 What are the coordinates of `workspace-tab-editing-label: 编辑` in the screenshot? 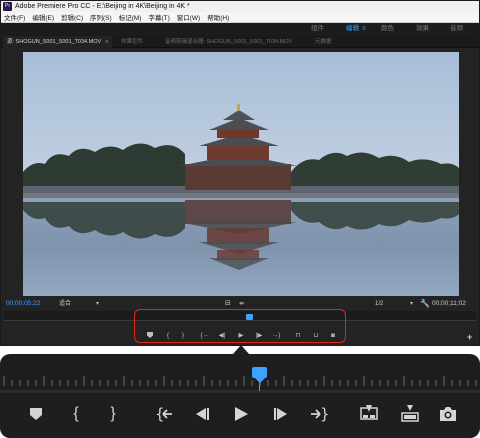 It's located at (352, 28).